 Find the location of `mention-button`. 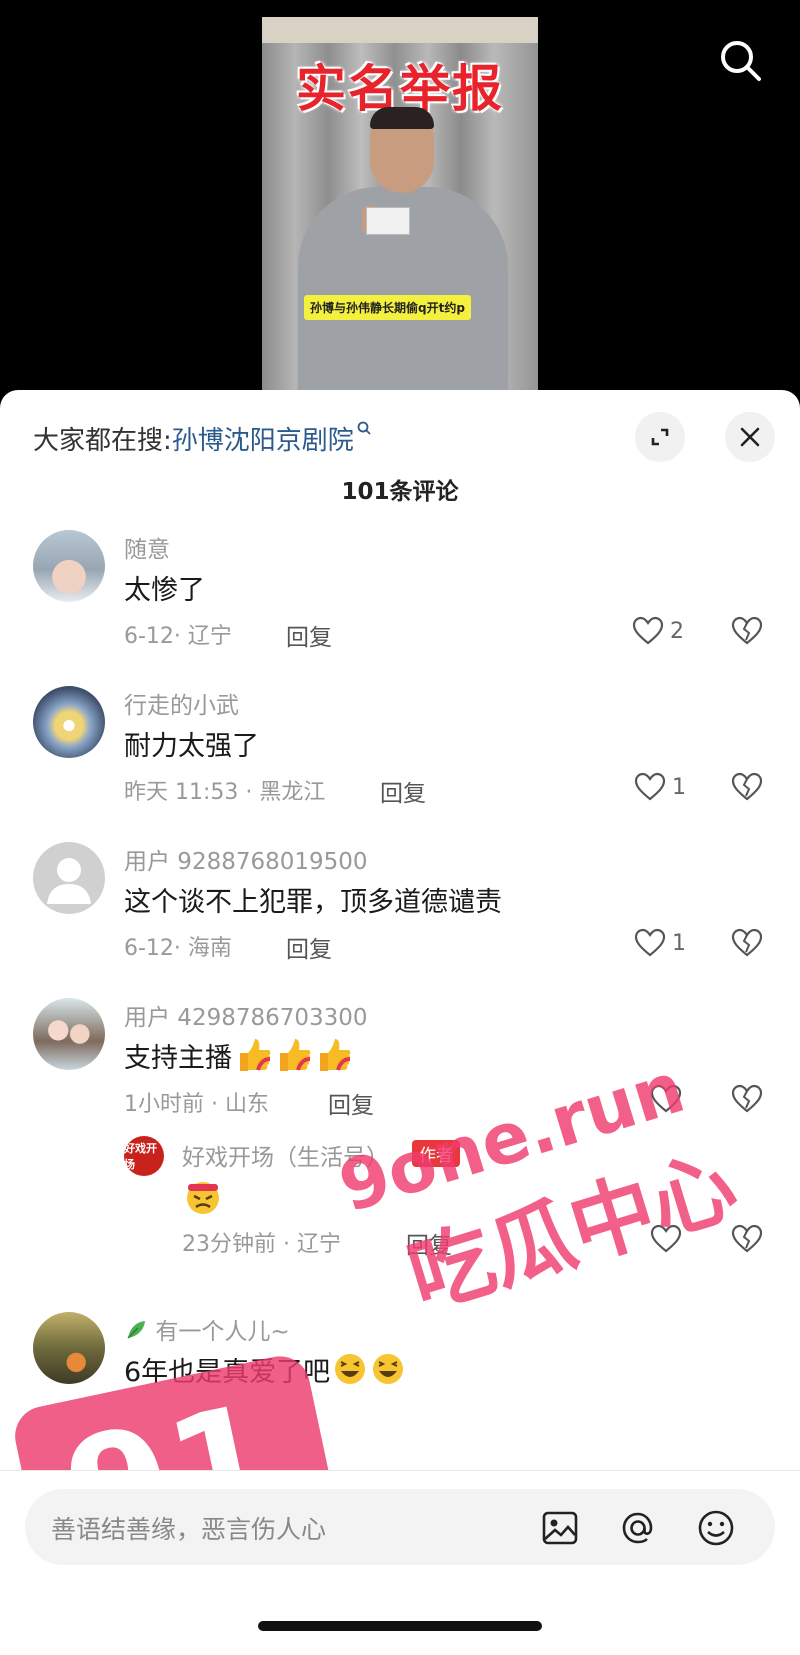

mention-button is located at coordinates (638, 1528).